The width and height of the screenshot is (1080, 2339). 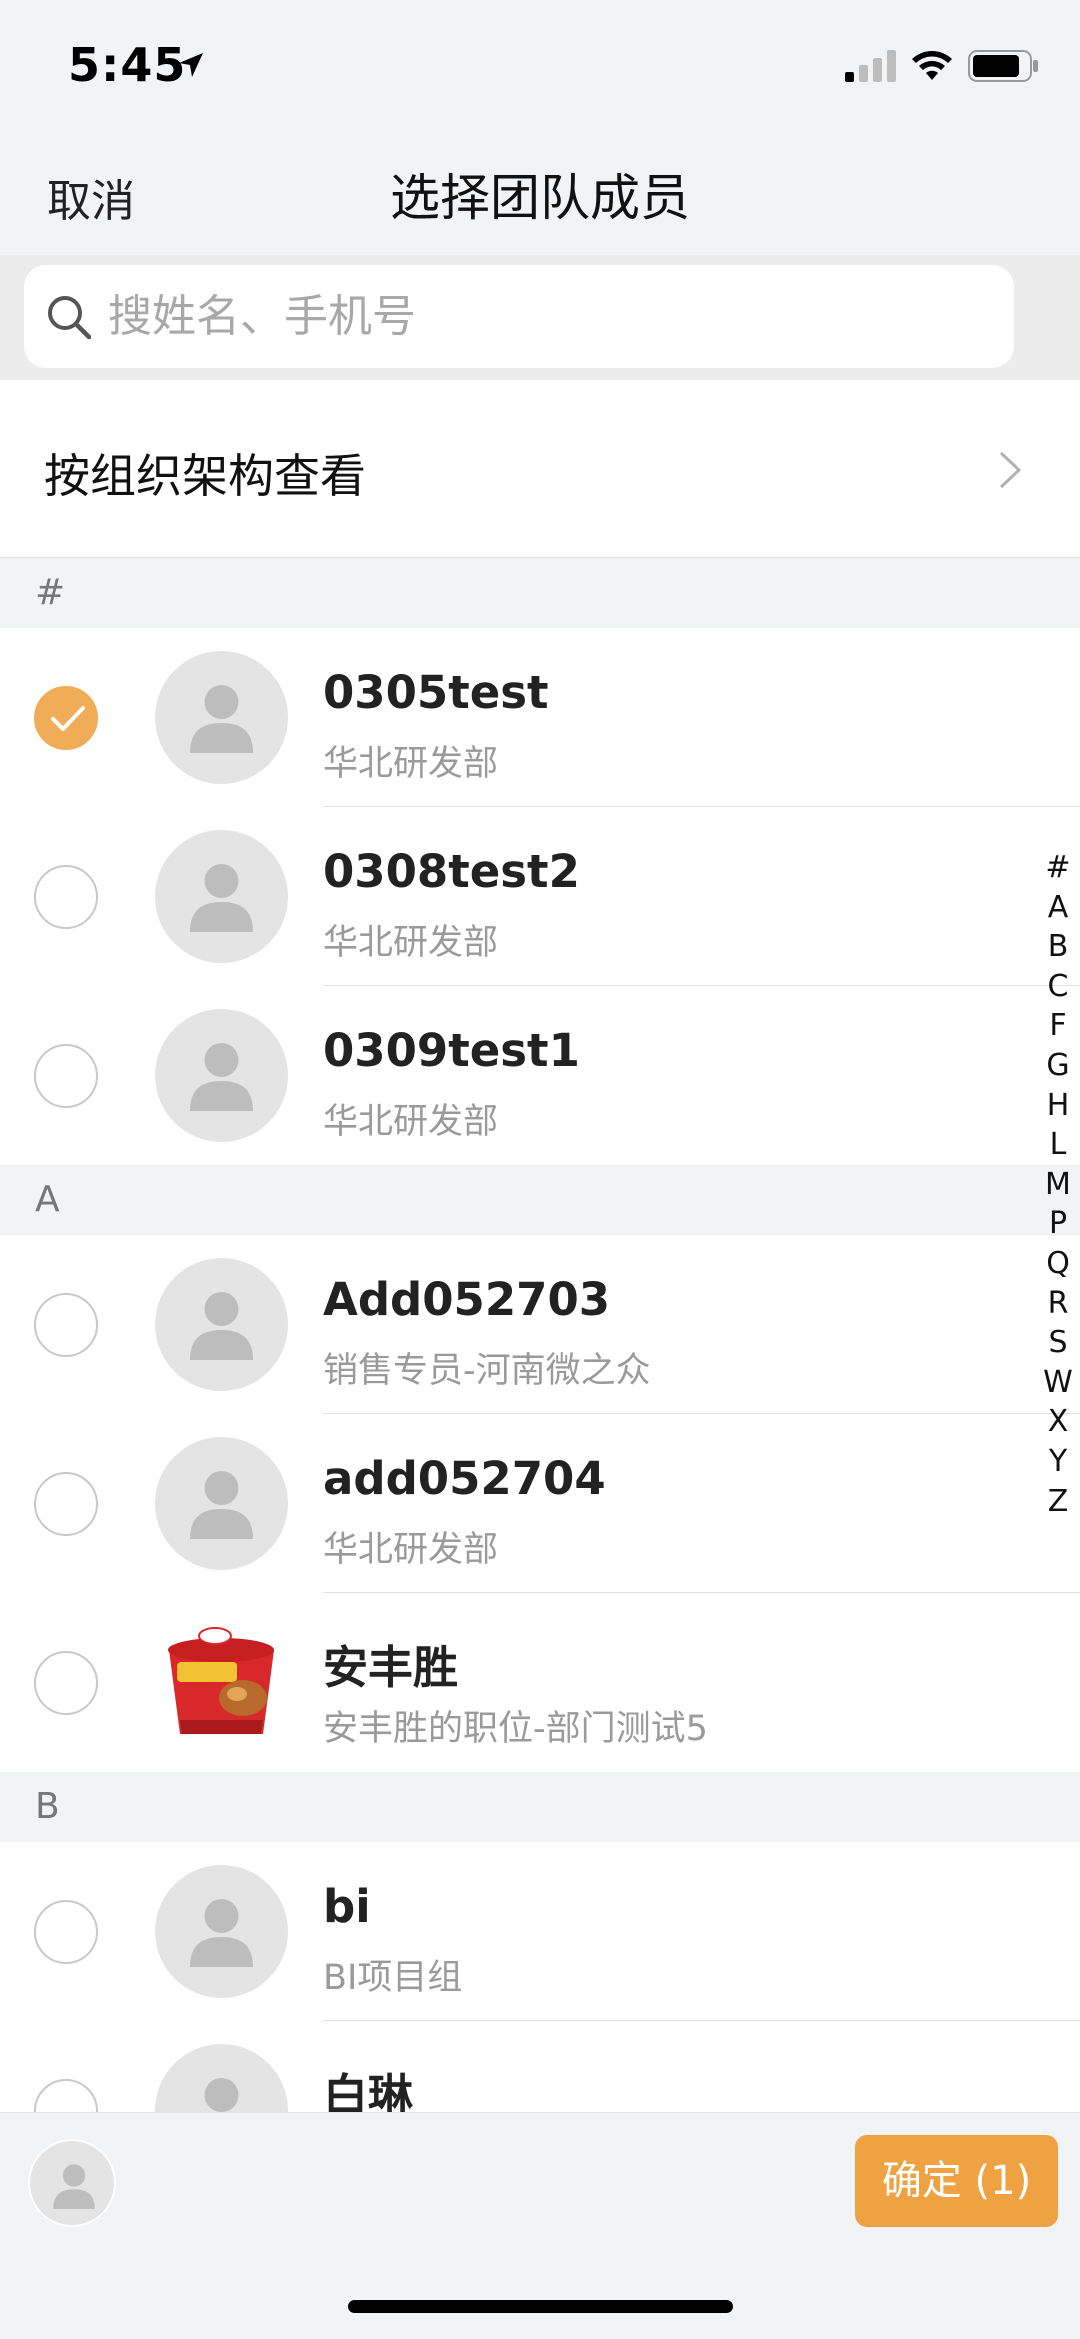 I want to click on index-letter: X, so click(x=1058, y=1422).